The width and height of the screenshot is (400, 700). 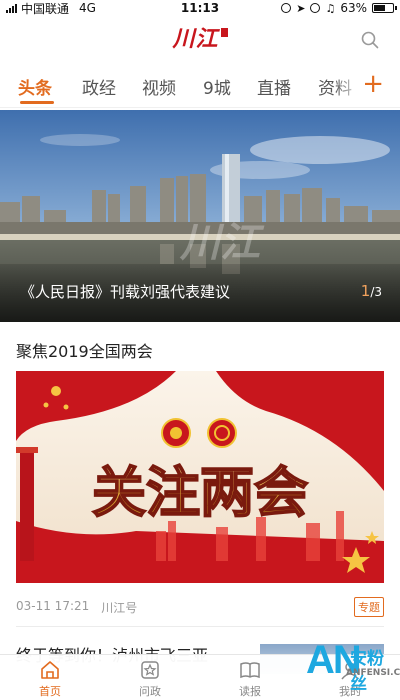 What do you see at coordinates (217, 86) in the screenshot?
I see `tab-nine-cities: 9城` at bounding box center [217, 86].